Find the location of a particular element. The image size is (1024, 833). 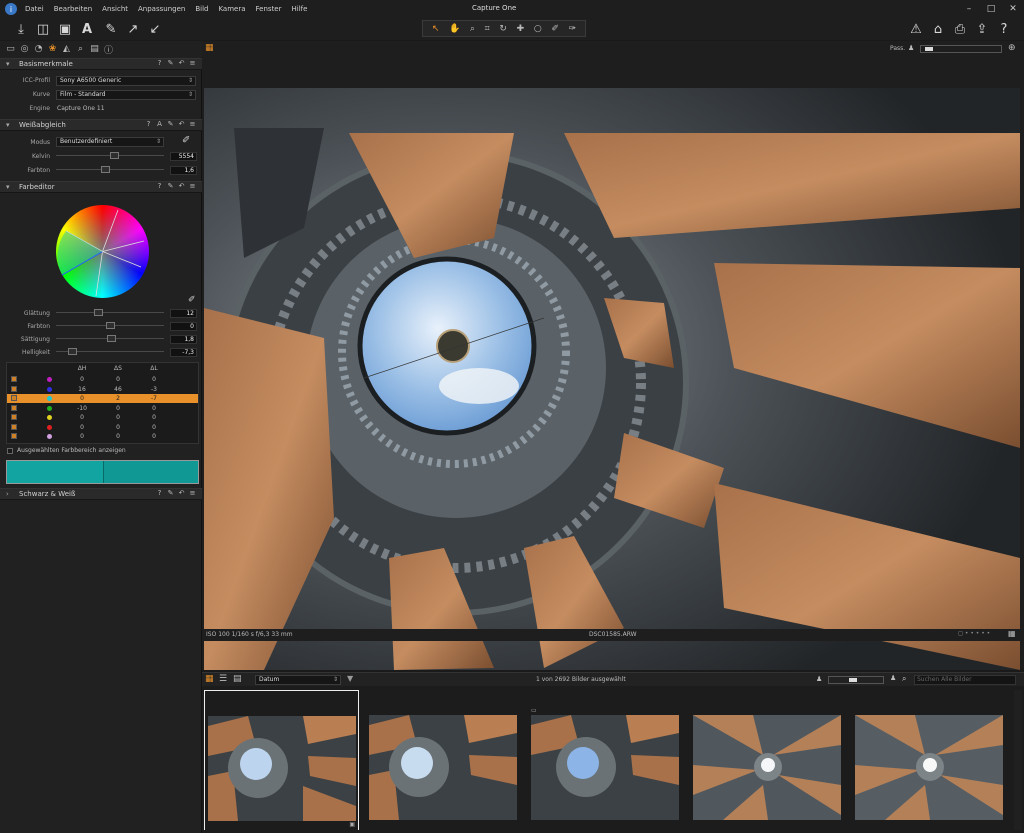

close-button: ✕ is located at coordinates (1013, 9).